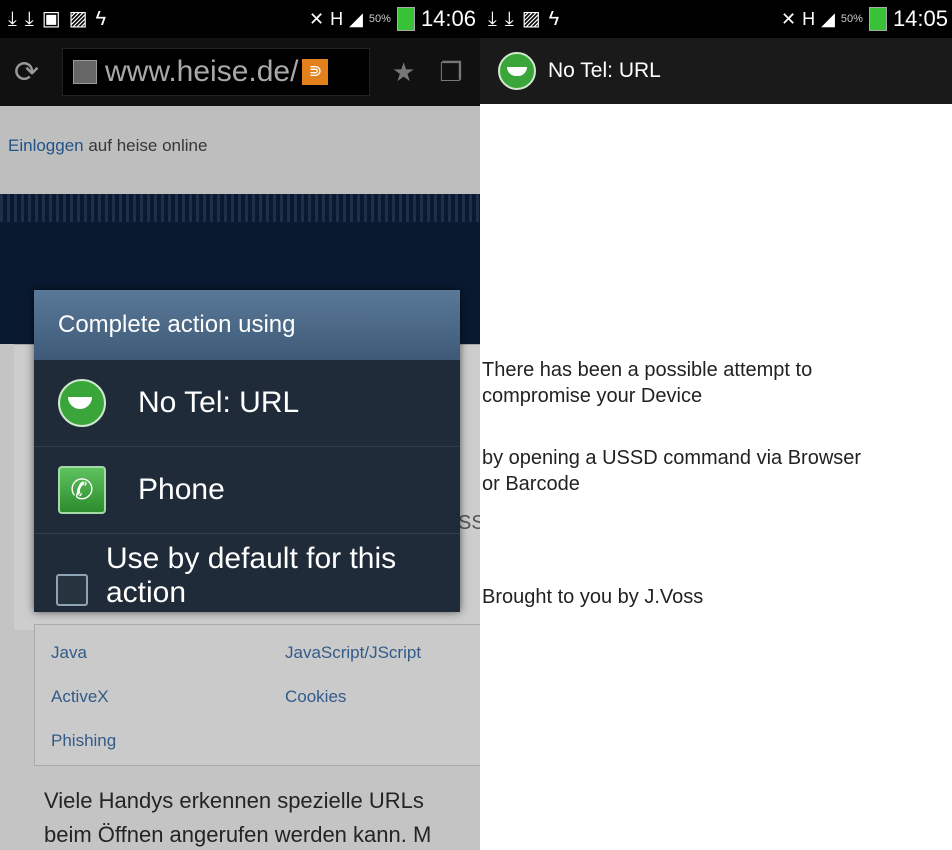 The image size is (952, 850). Describe the element at coordinates (809, 18) in the screenshot. I see `network-hplus-icon: H` at that location.